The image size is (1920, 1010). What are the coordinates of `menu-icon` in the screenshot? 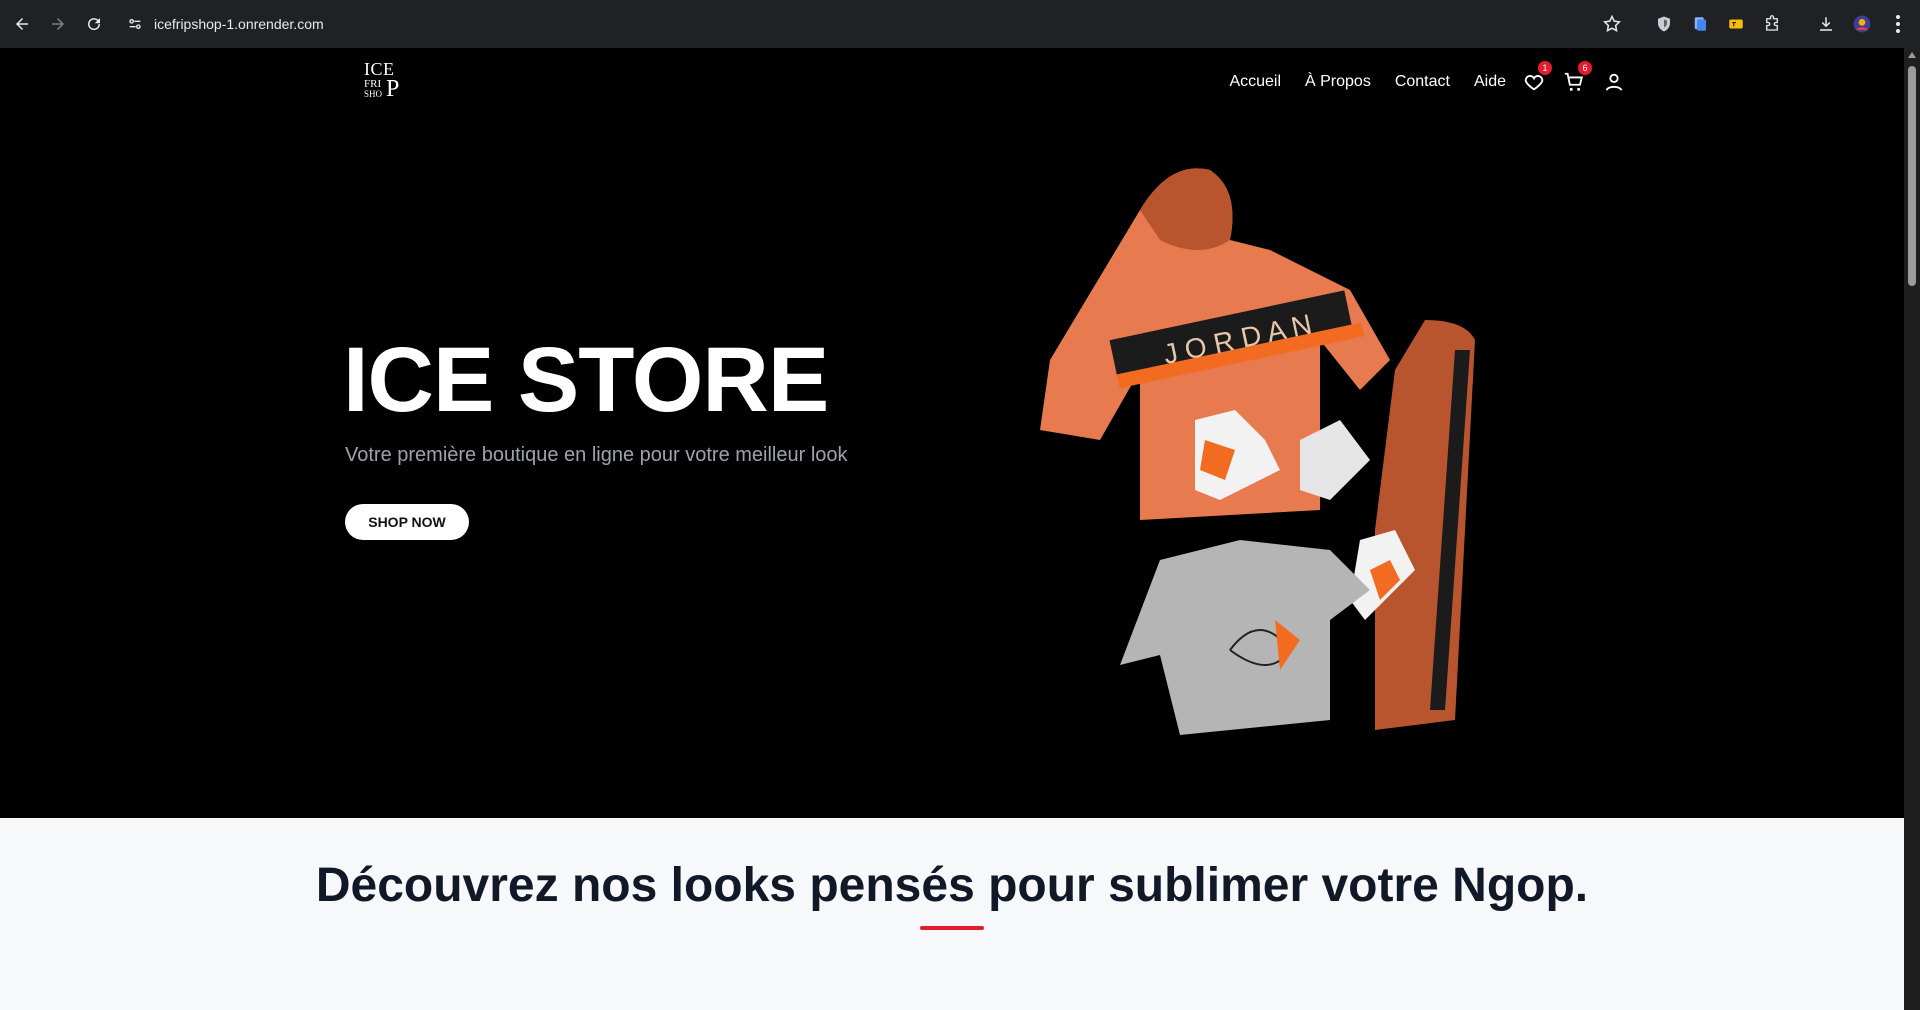 It's located at (1898, 24).